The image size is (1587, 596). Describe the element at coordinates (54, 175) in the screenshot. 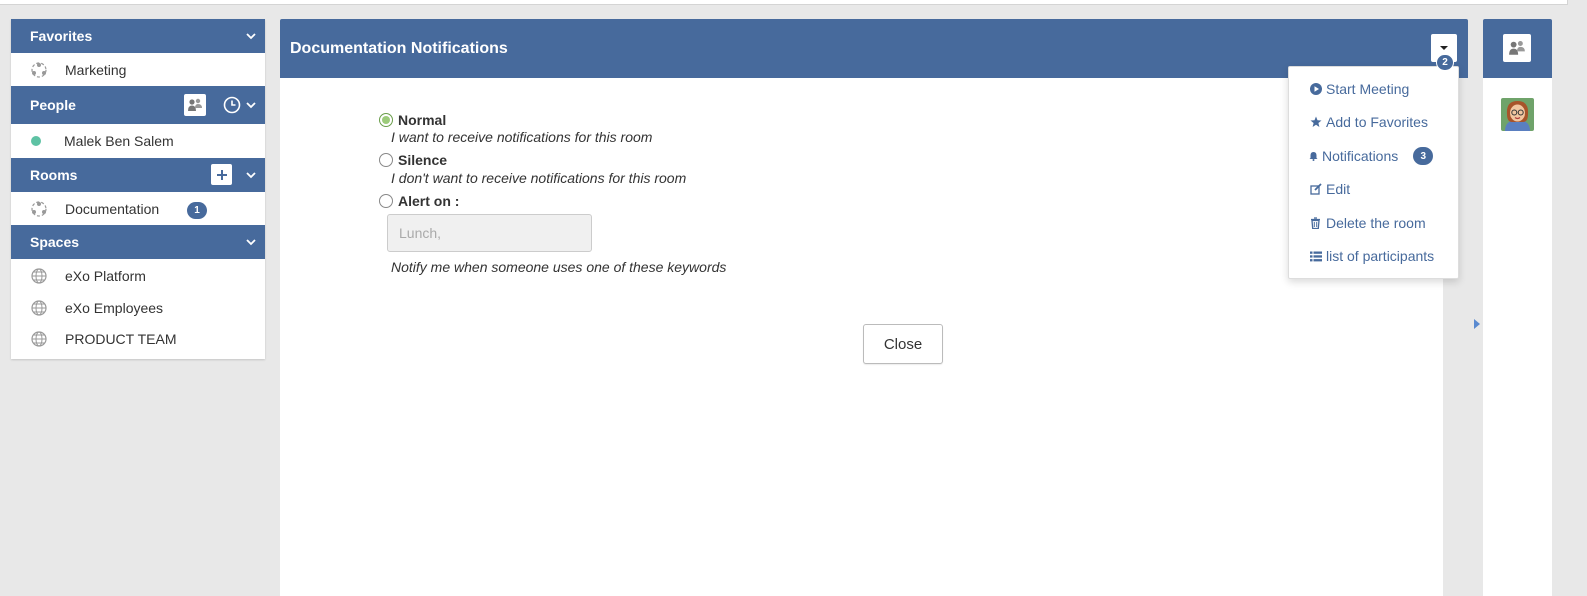

I see `rooms-title: Rooms` at that location.